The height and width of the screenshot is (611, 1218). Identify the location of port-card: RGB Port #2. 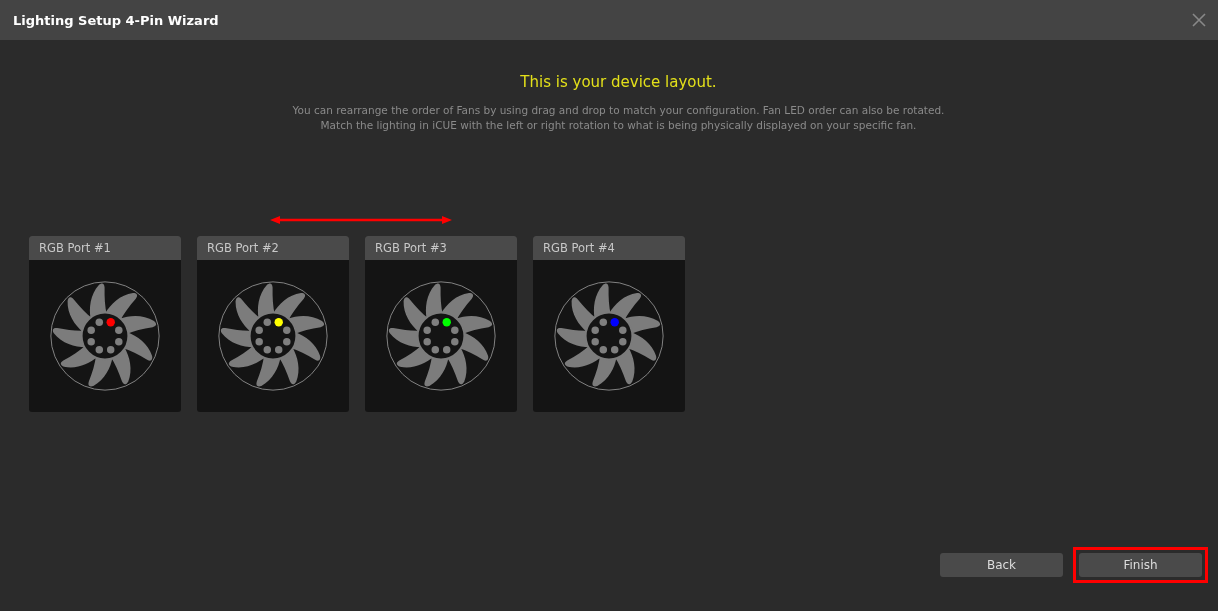
(273, 324).